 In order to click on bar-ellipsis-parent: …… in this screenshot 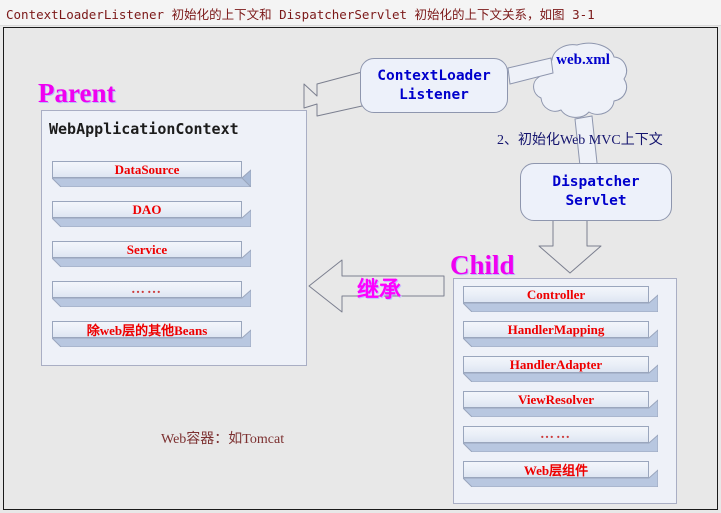, I will do `click(151, 294)`.